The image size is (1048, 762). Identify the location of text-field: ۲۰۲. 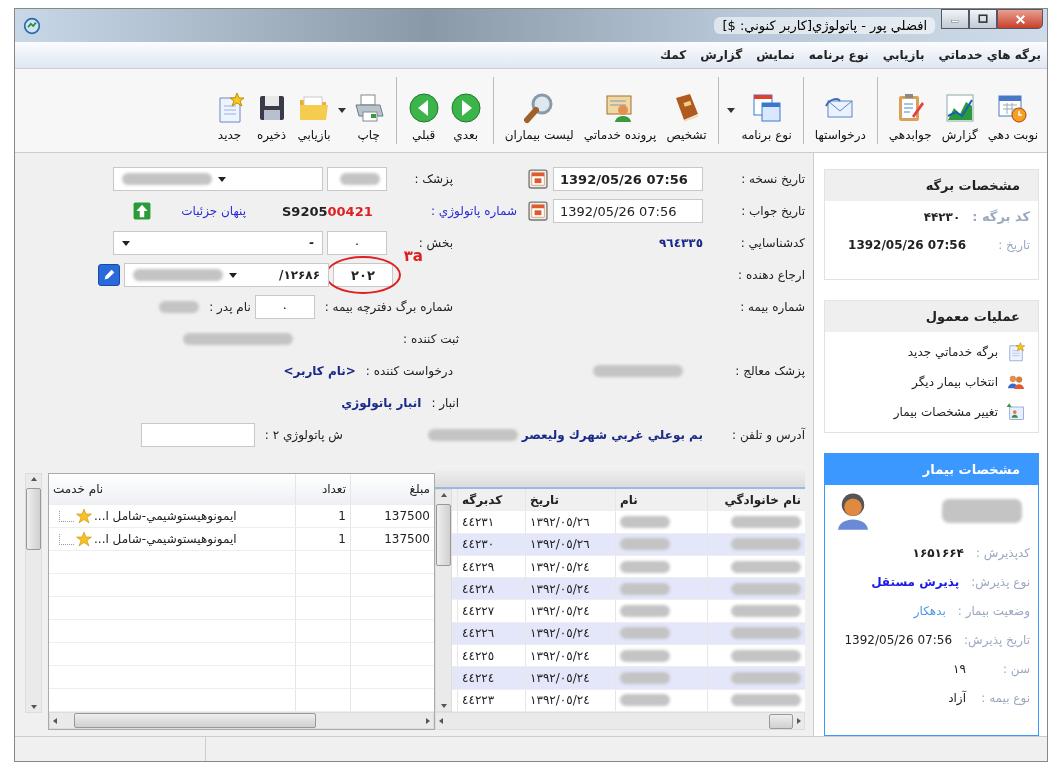
(363, 275).